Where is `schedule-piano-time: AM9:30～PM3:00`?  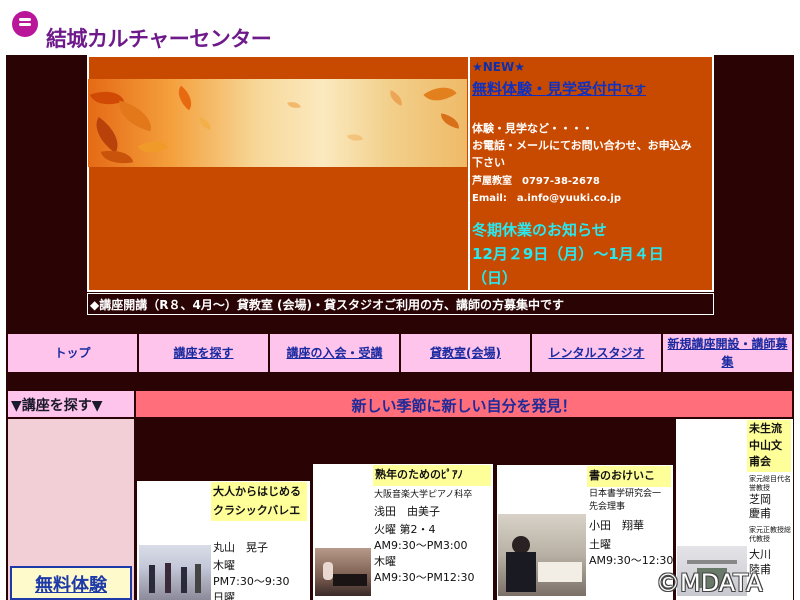
schedule-piano-time: AM9:30～PM3:00 is located at coordinates (421, 545).